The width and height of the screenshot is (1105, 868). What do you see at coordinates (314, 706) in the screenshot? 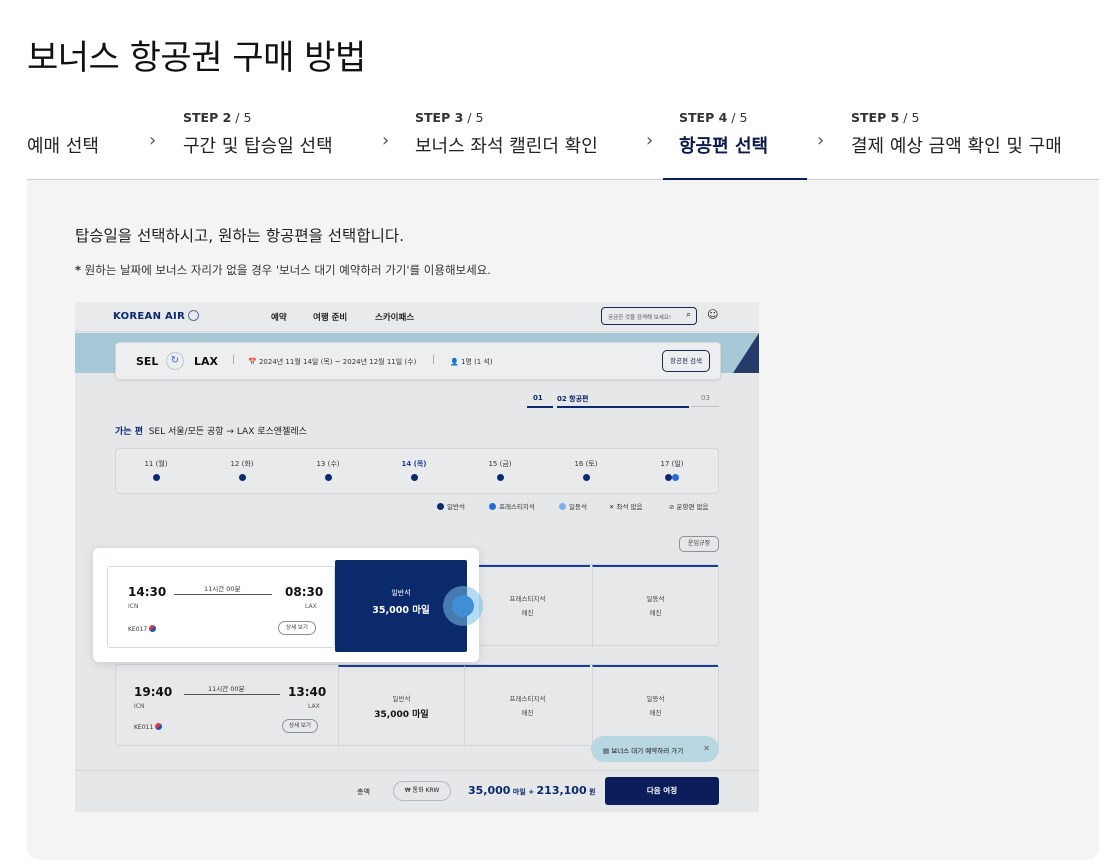
I see `arrival-airport: LAX` at bounding box center [314, 706].